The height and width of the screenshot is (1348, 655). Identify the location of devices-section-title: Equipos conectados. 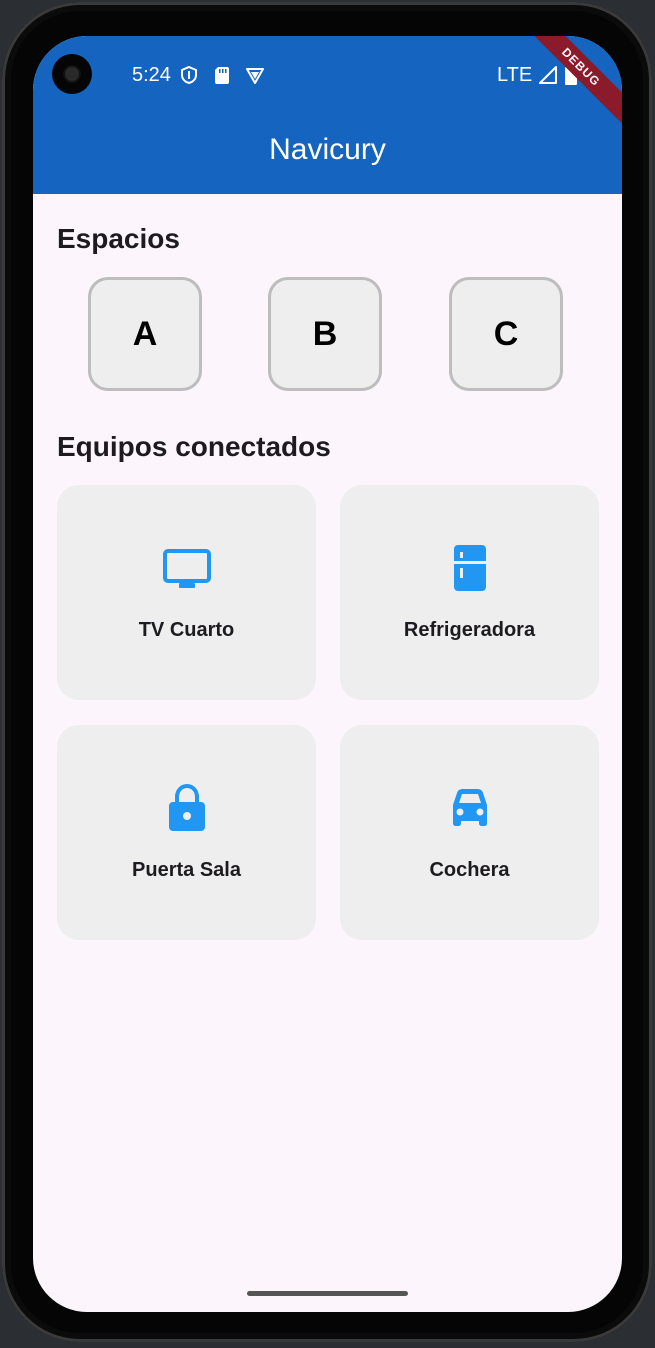
(194, 446).